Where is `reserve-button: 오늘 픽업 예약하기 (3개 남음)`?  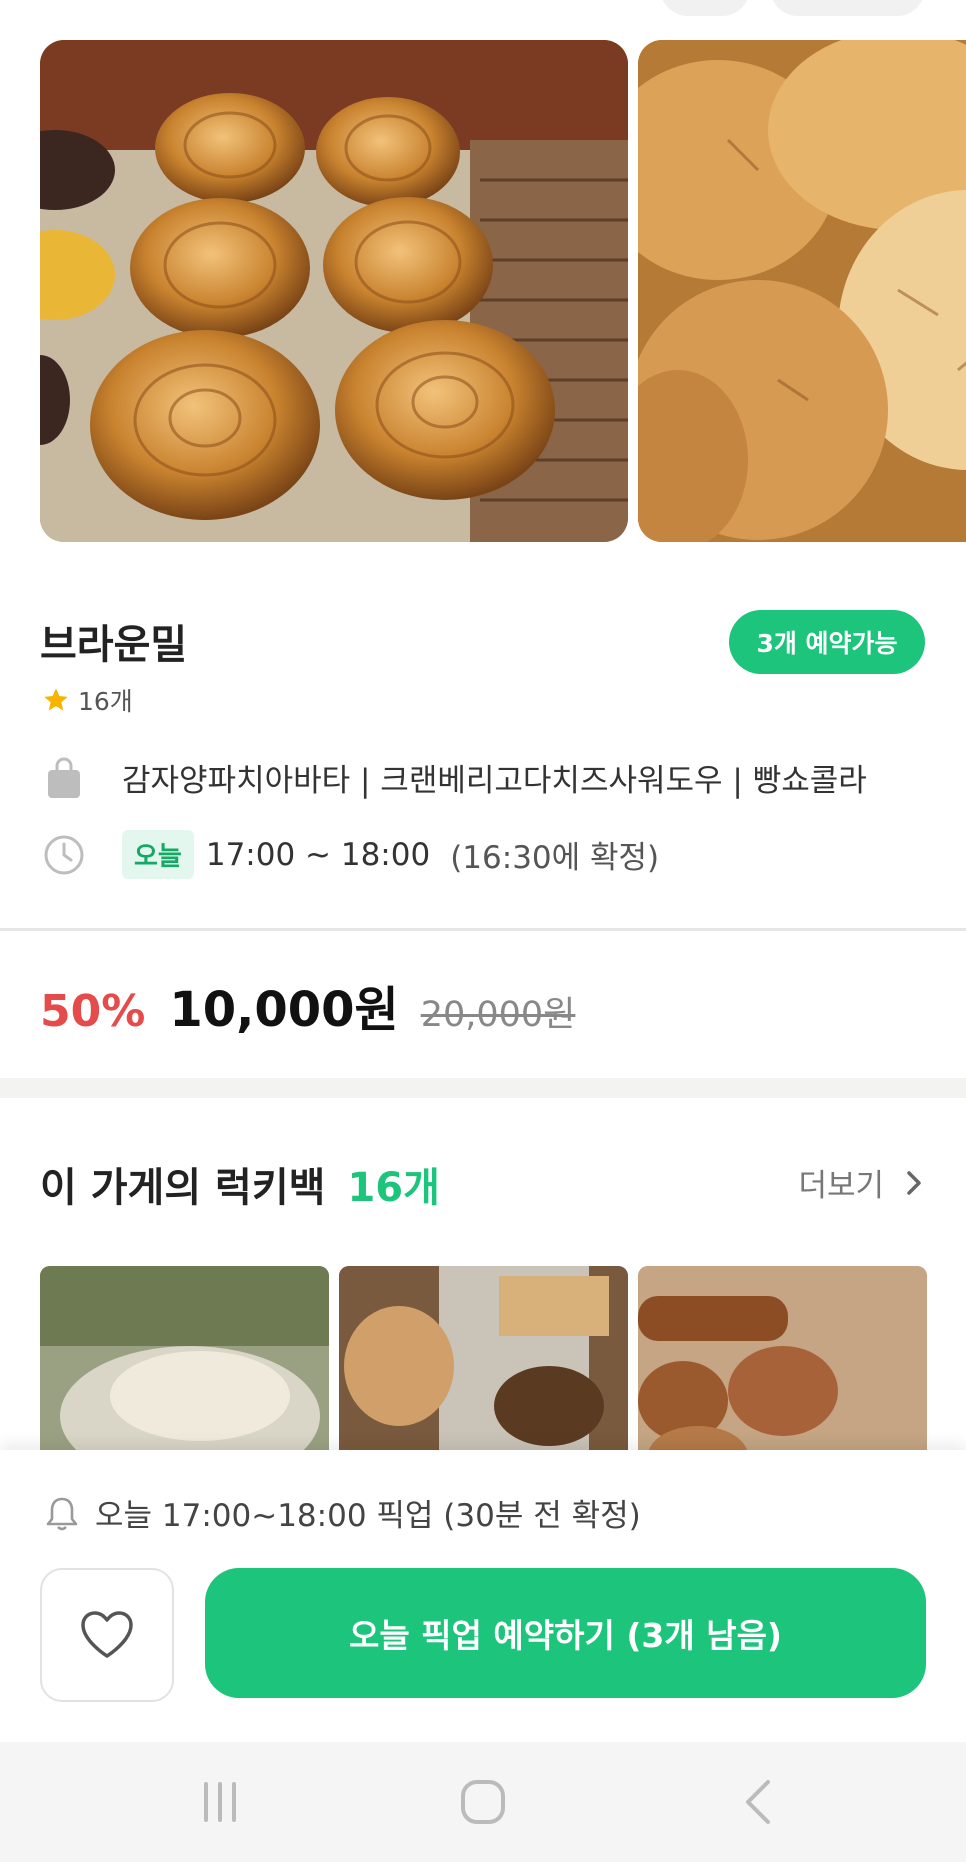 reserve-button: 오늘 픽업 예약하기 (3개 남음) is located at coordinates (565, 1633).